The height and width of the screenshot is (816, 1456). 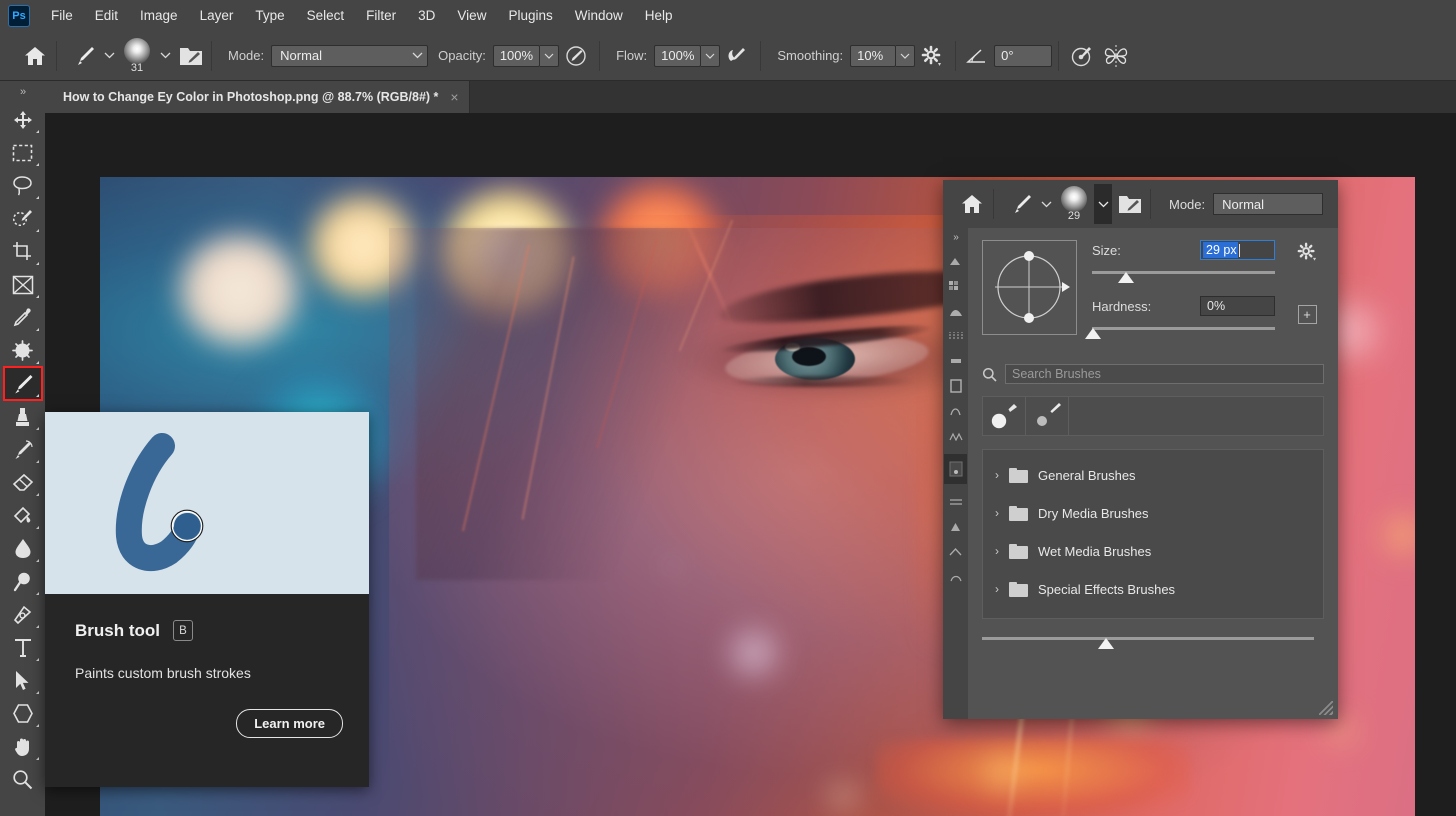 What do you see at coordinates (289, 723) in the screenshot?
I see `learn-more-button: Learn more` at bounding box center [289, 723].